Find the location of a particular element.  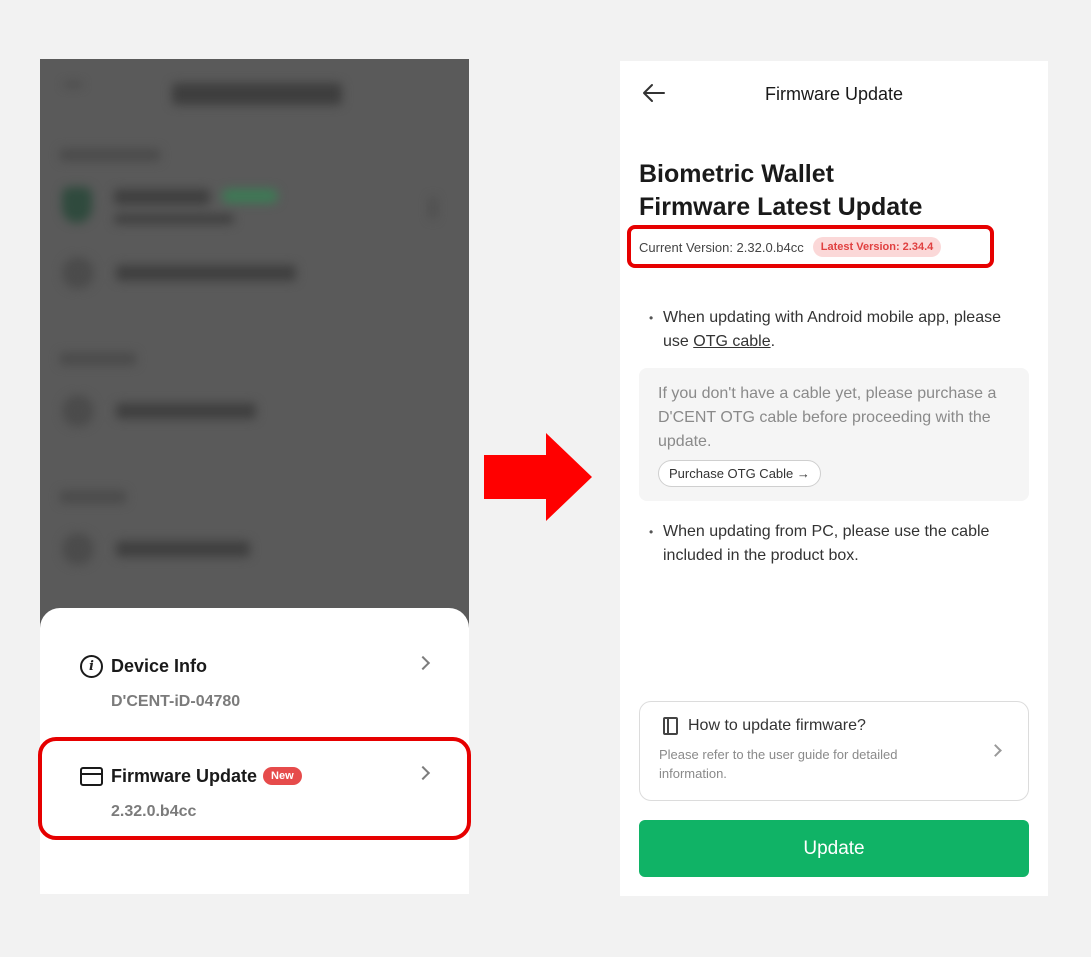

blurred-wallet-sub is located at coordinates (174, 219).